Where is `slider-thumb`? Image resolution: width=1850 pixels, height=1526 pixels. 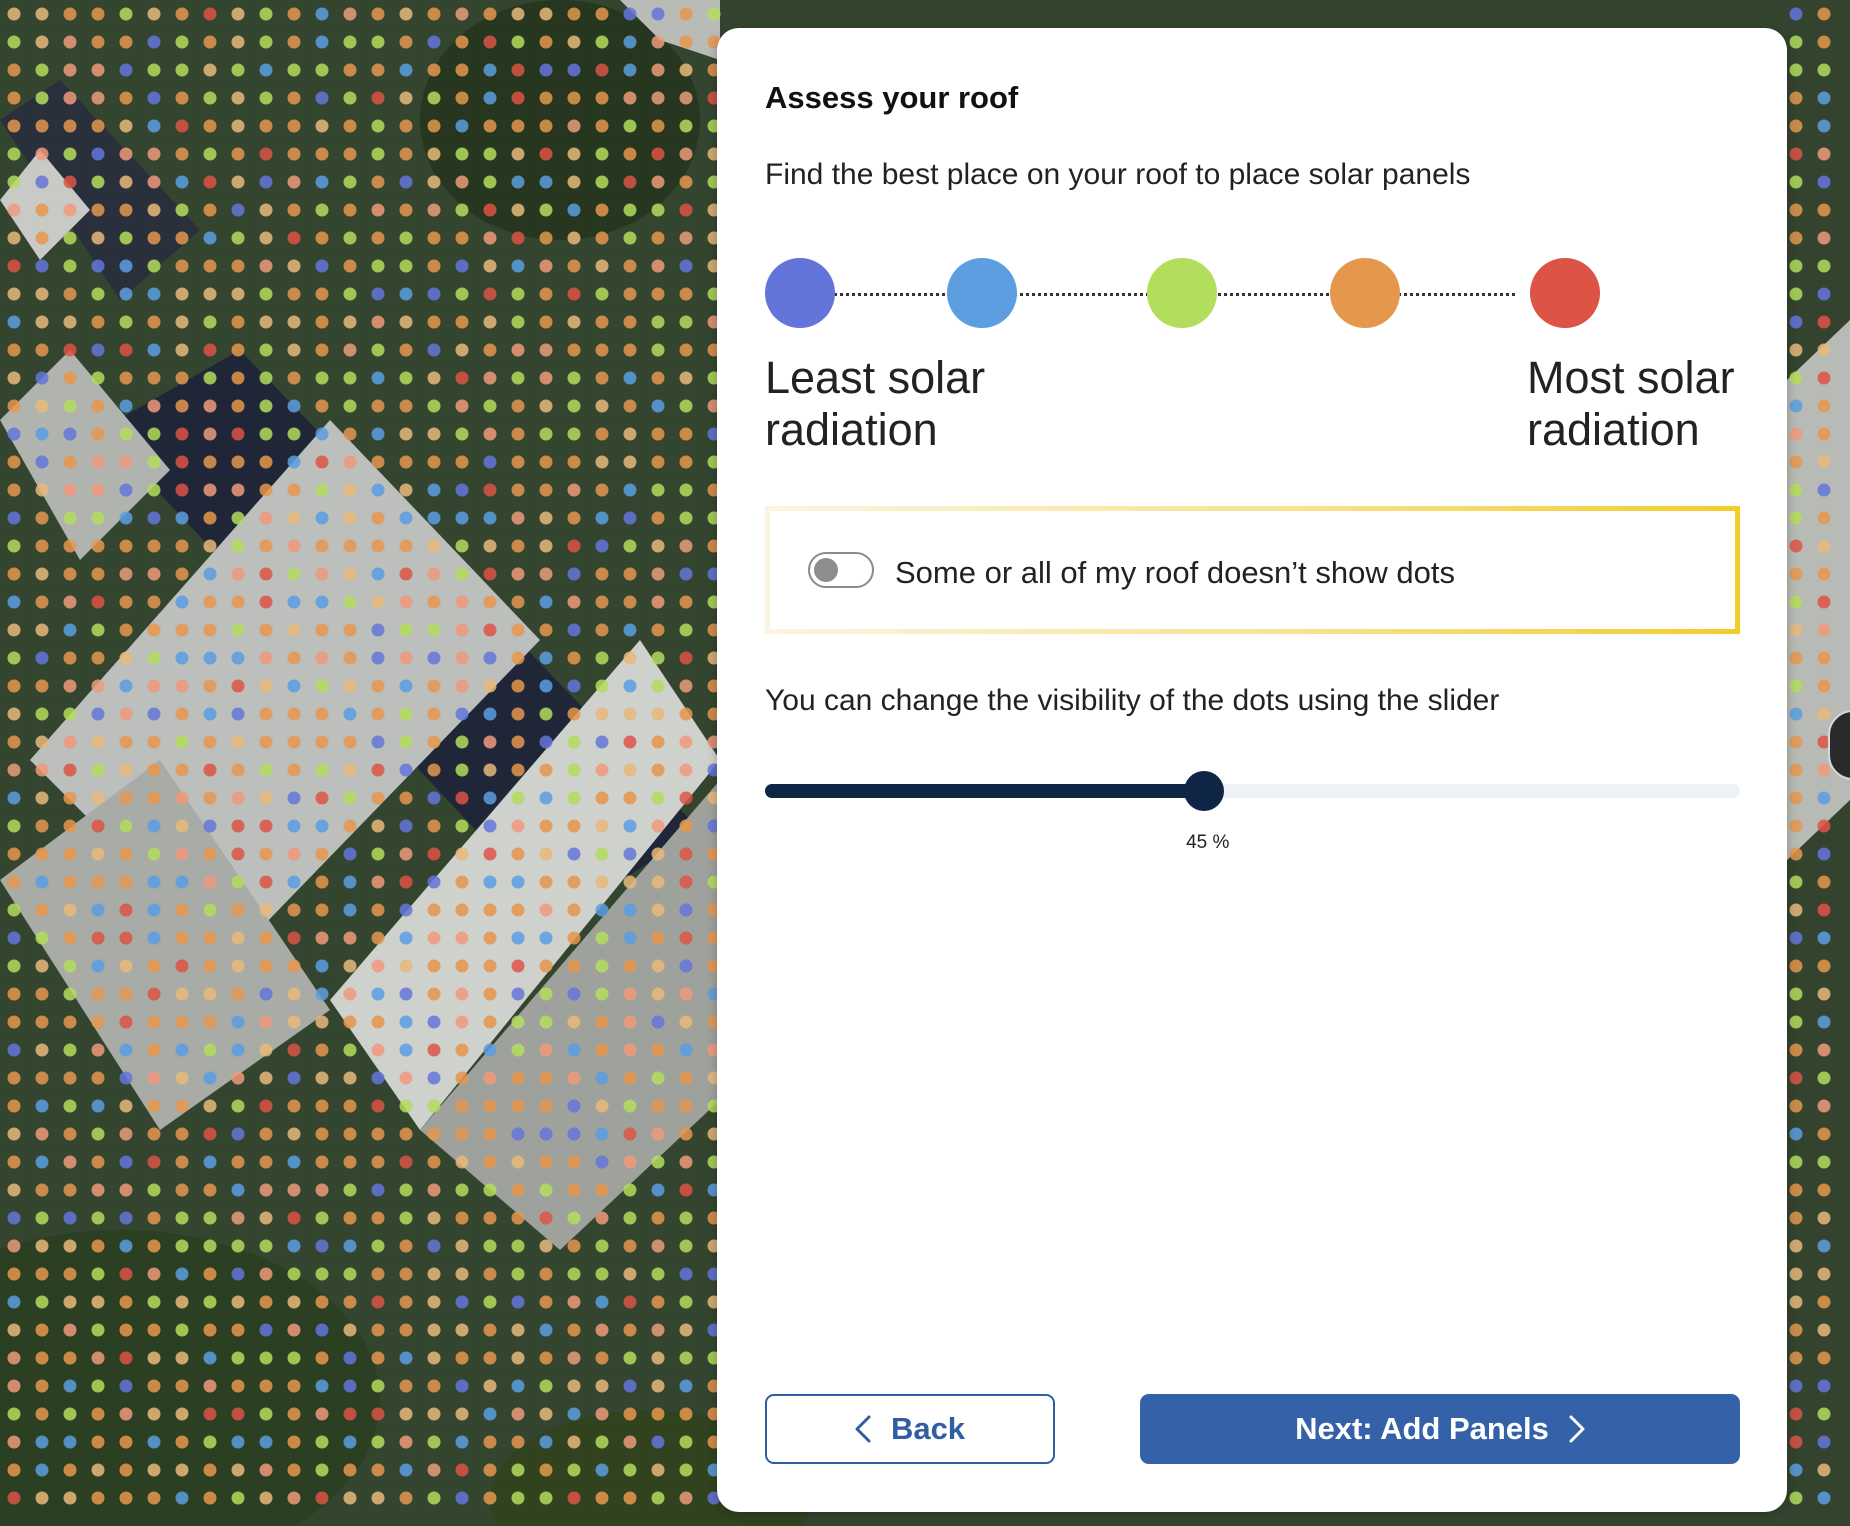 slider-thumb is located at coordinates (1203, 791).